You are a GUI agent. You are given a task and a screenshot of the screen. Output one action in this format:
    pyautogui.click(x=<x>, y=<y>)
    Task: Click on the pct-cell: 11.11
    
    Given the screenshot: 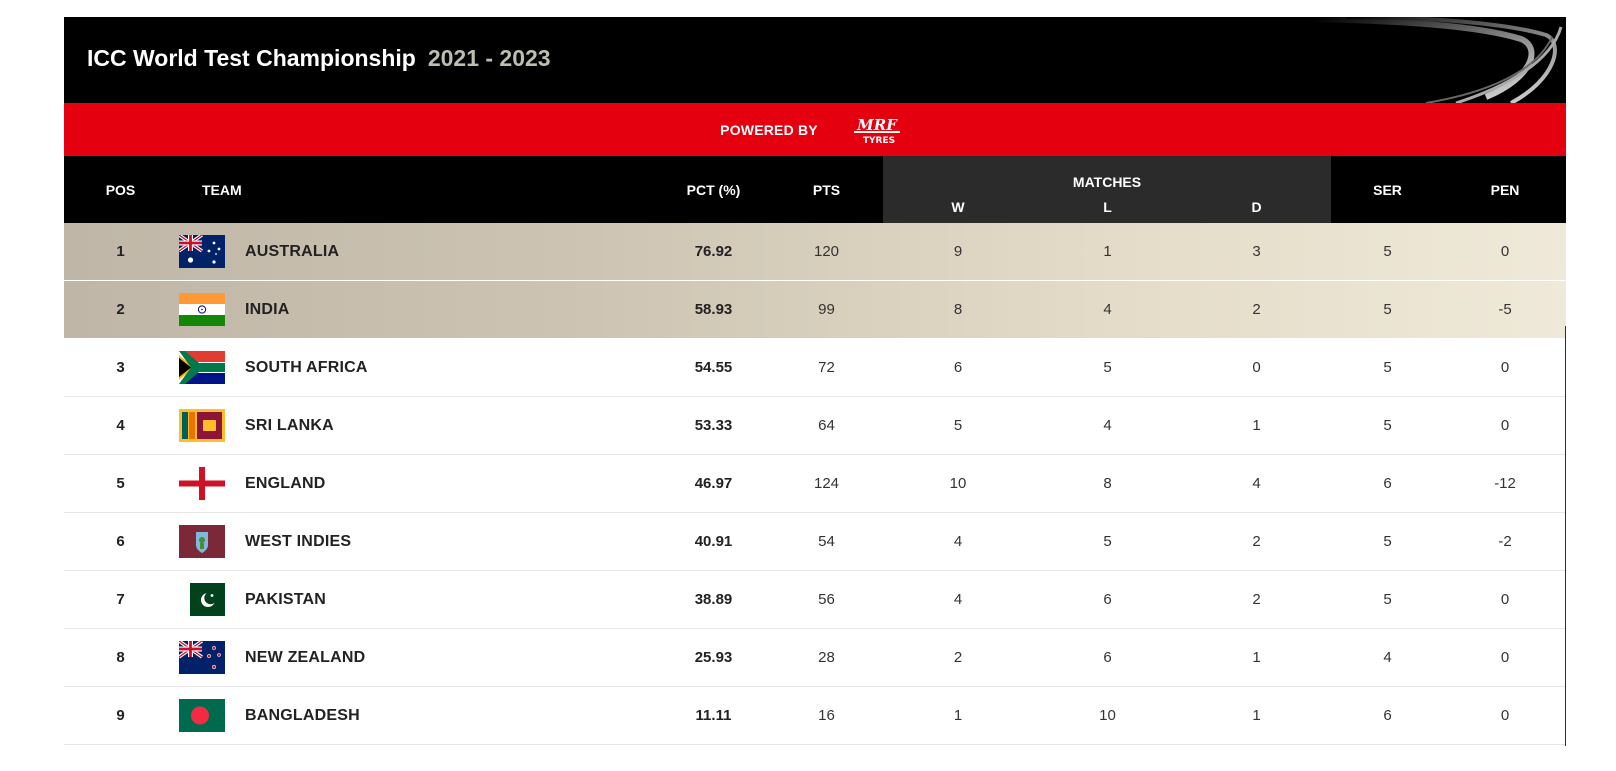 What is the action you would take?
    pyautogui.click(x=713, y=715)
    